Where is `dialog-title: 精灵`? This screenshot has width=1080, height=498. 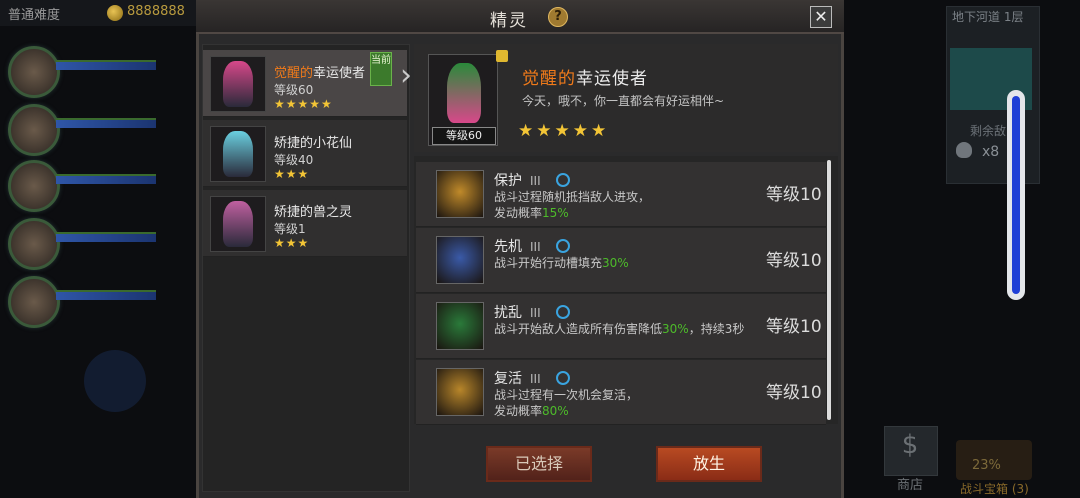
dialog-title: 精灵 is located at coordinates (509, 21).